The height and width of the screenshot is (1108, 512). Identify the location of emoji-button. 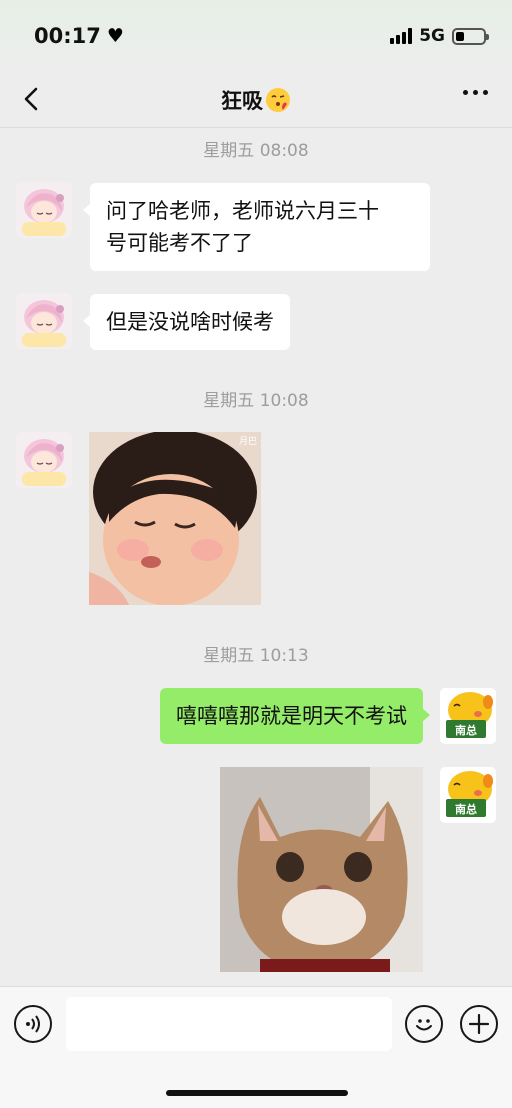
(424, 1024).